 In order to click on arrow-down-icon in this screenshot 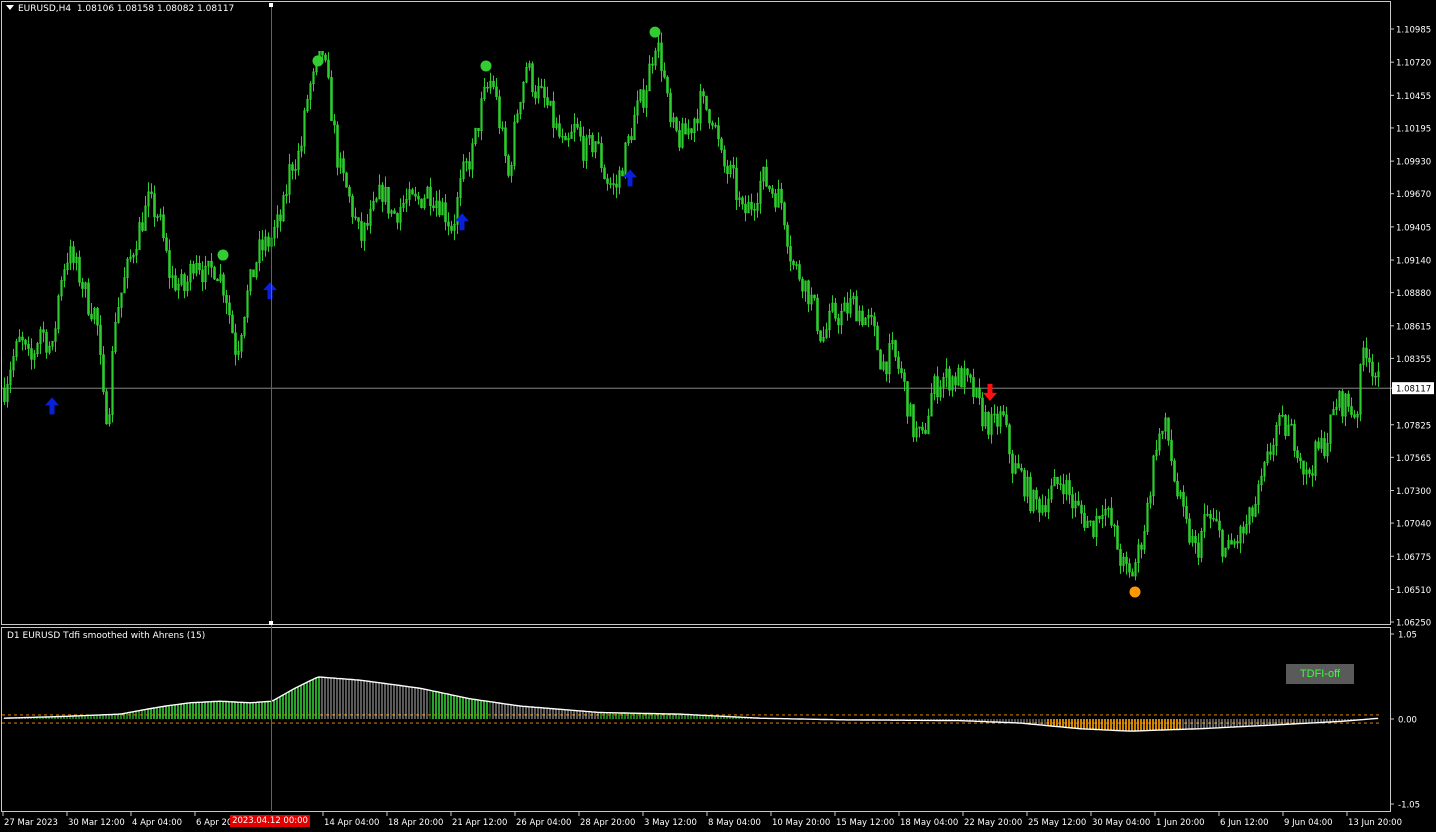, I will do `click(990, 392)`.